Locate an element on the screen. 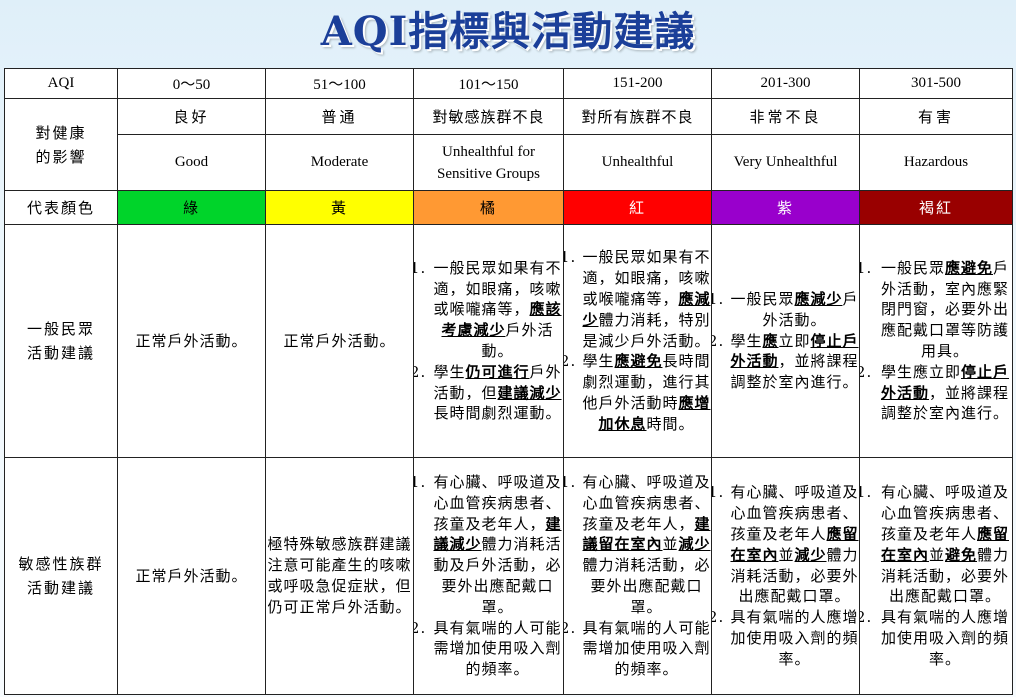  color-swatch-maroon: 褐紅 is located at coordinates (936, 207).